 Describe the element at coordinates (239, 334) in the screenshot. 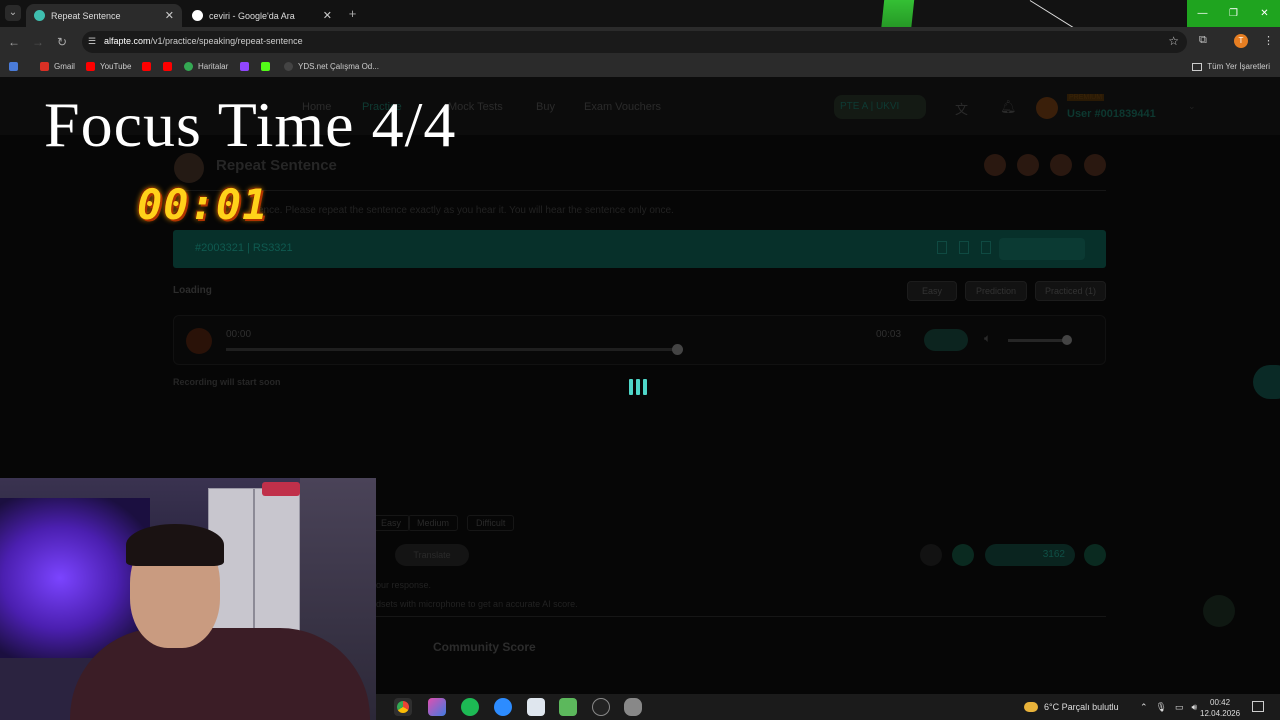

I see `elapsed-time: 00:00` at that location.